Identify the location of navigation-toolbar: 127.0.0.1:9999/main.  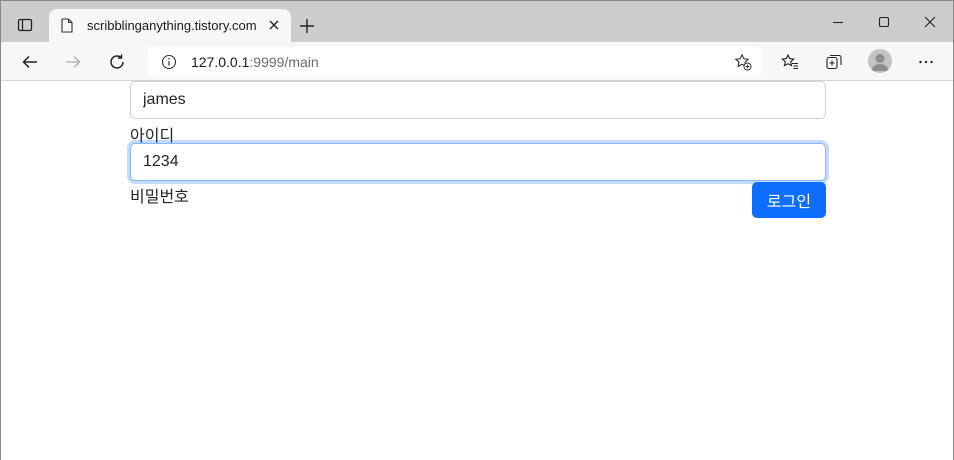
(477, 61).